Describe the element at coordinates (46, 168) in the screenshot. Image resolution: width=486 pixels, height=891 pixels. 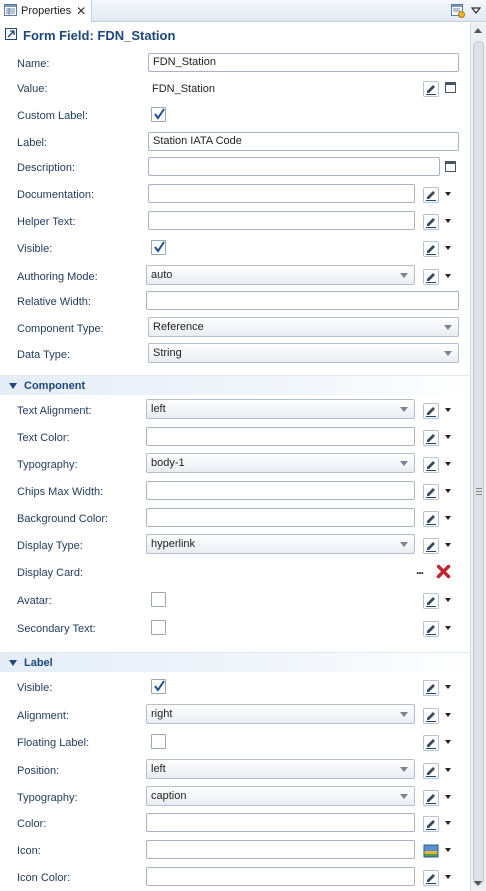
I see `description-label: Description:` at that location.